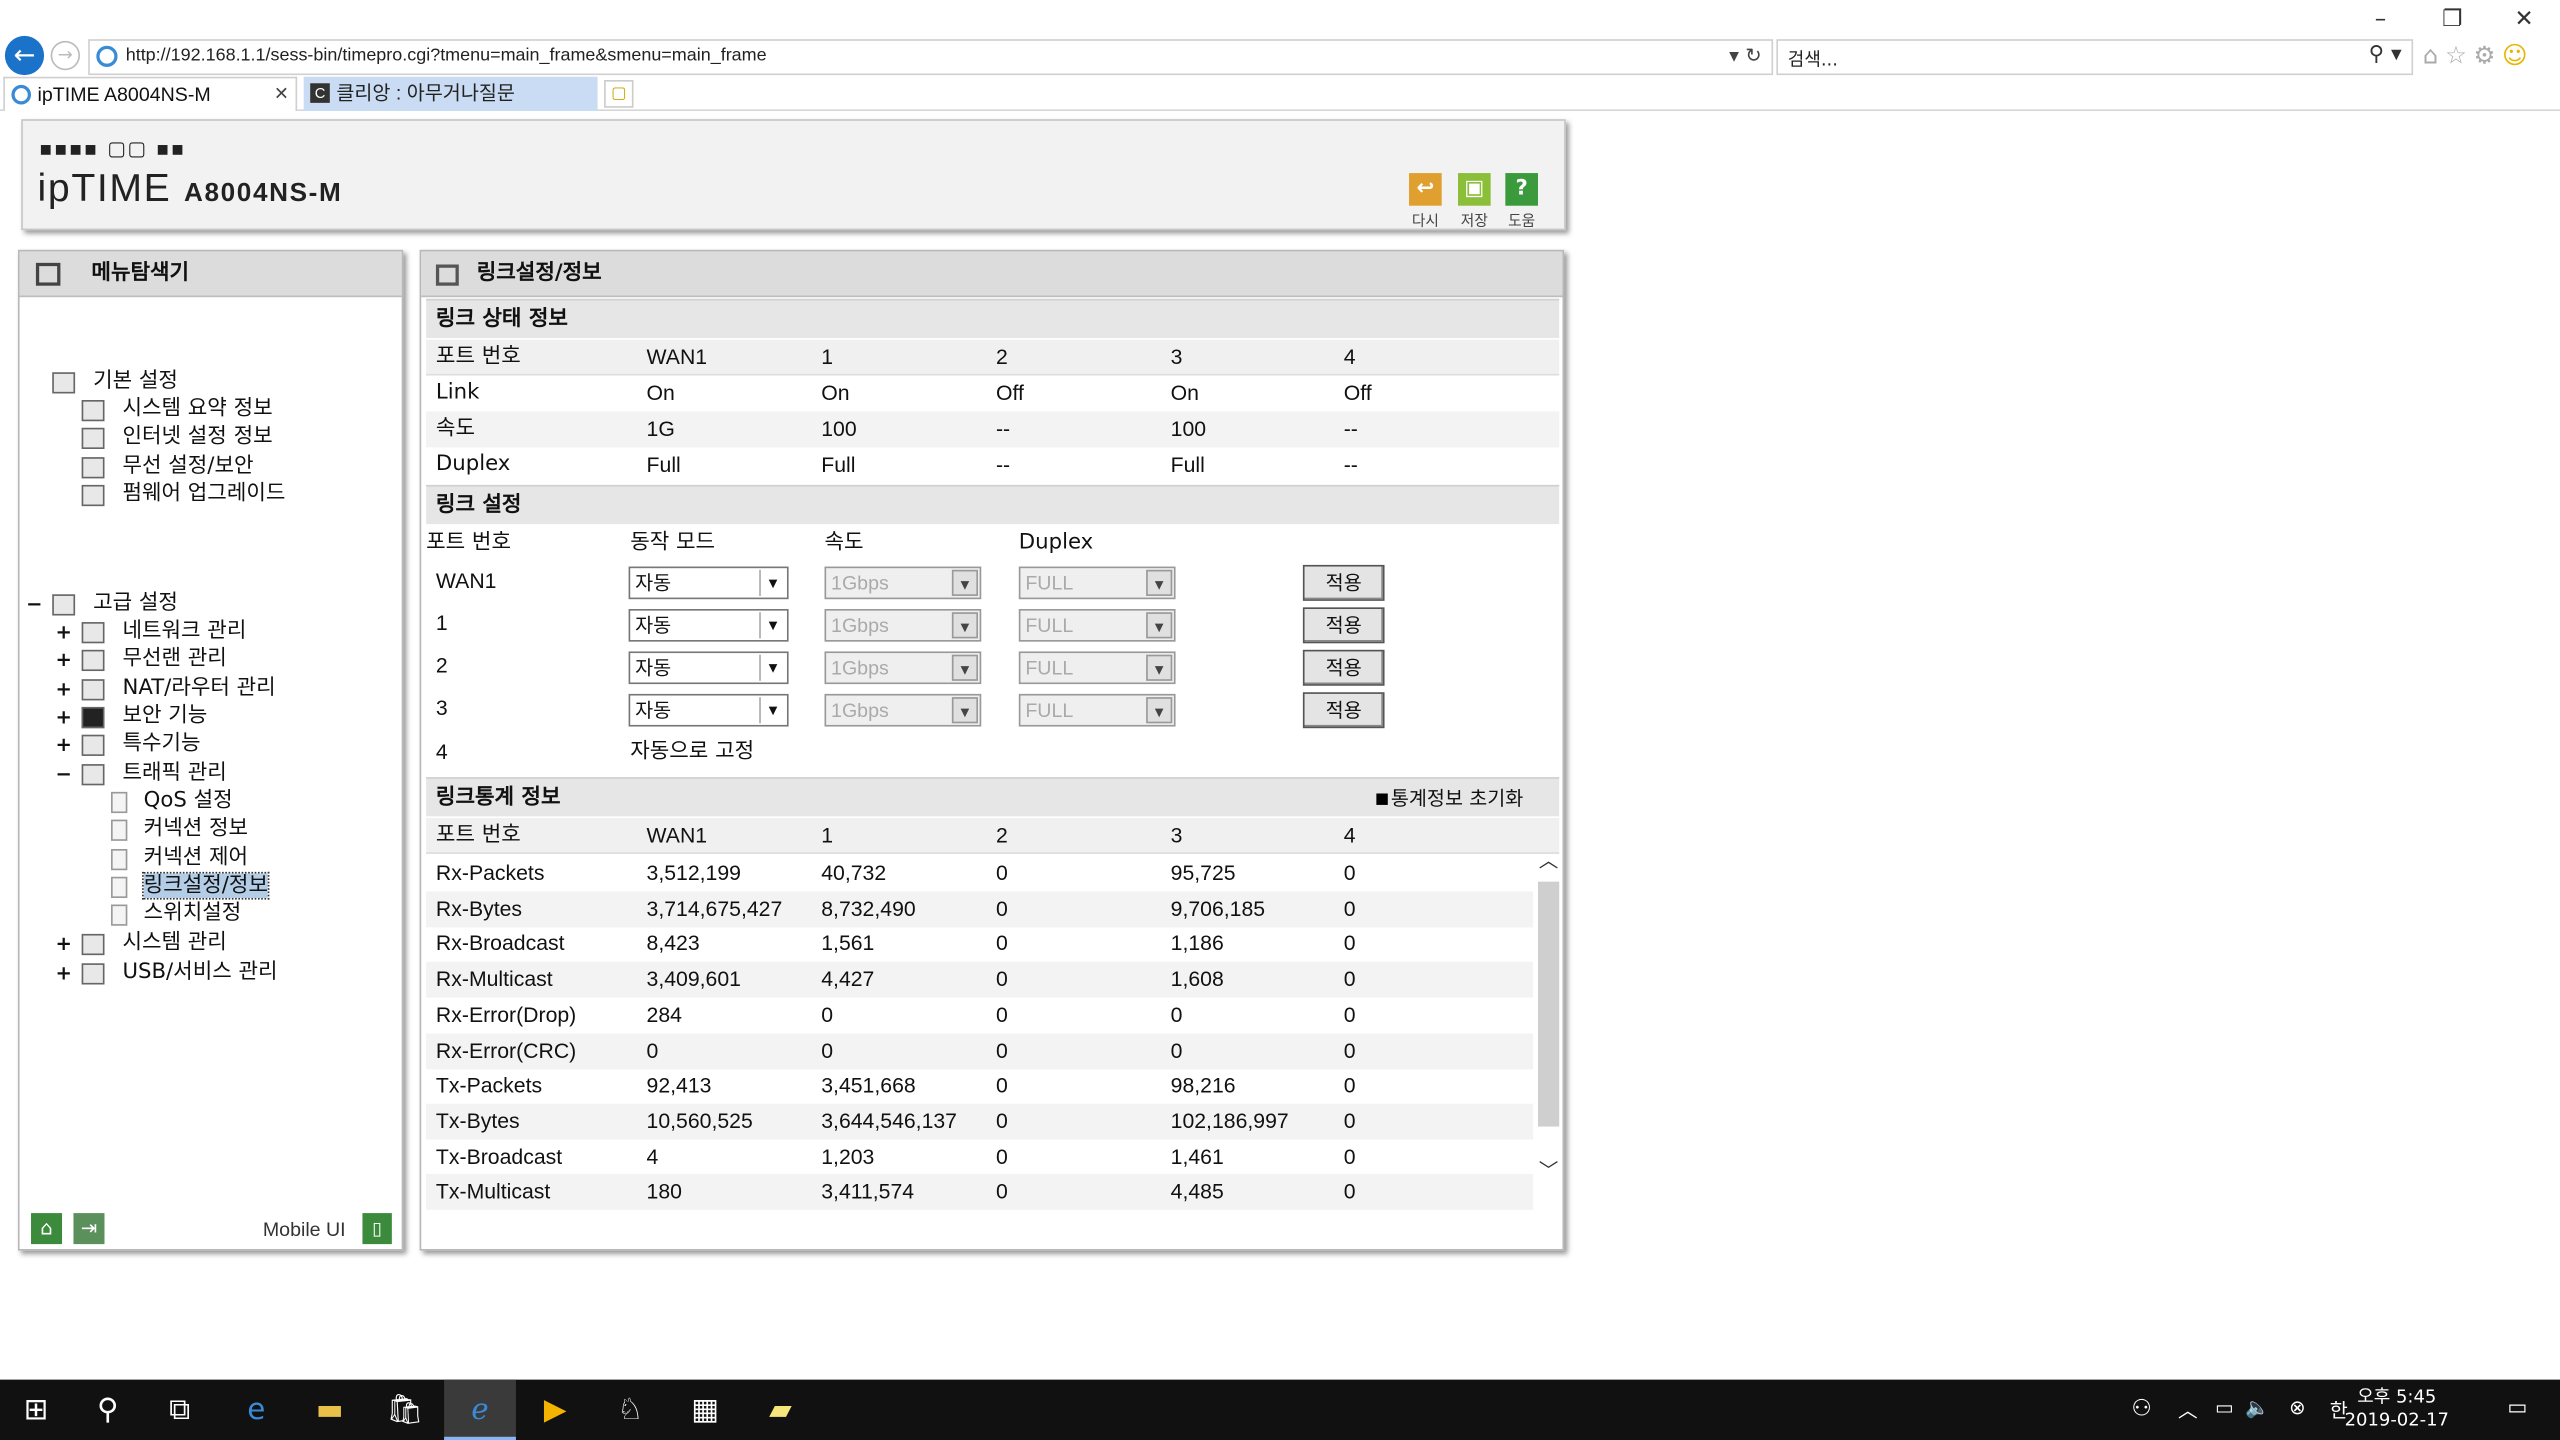 Image resolution: width=2560 pixels, height=1440 pixels. I want to click on menu-advanced-settings: − 고급 설정, so click(102, 604).